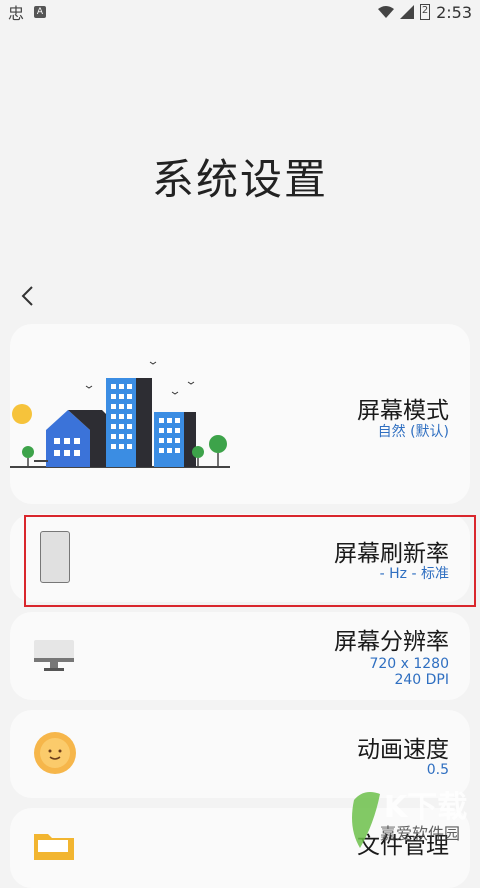 Image resolution: width=480 pixels, height=888 pixels. What do you see at coordinates (120, 414) in the screenshot?
I see `city-illustration` at bounding box center [120, 414].